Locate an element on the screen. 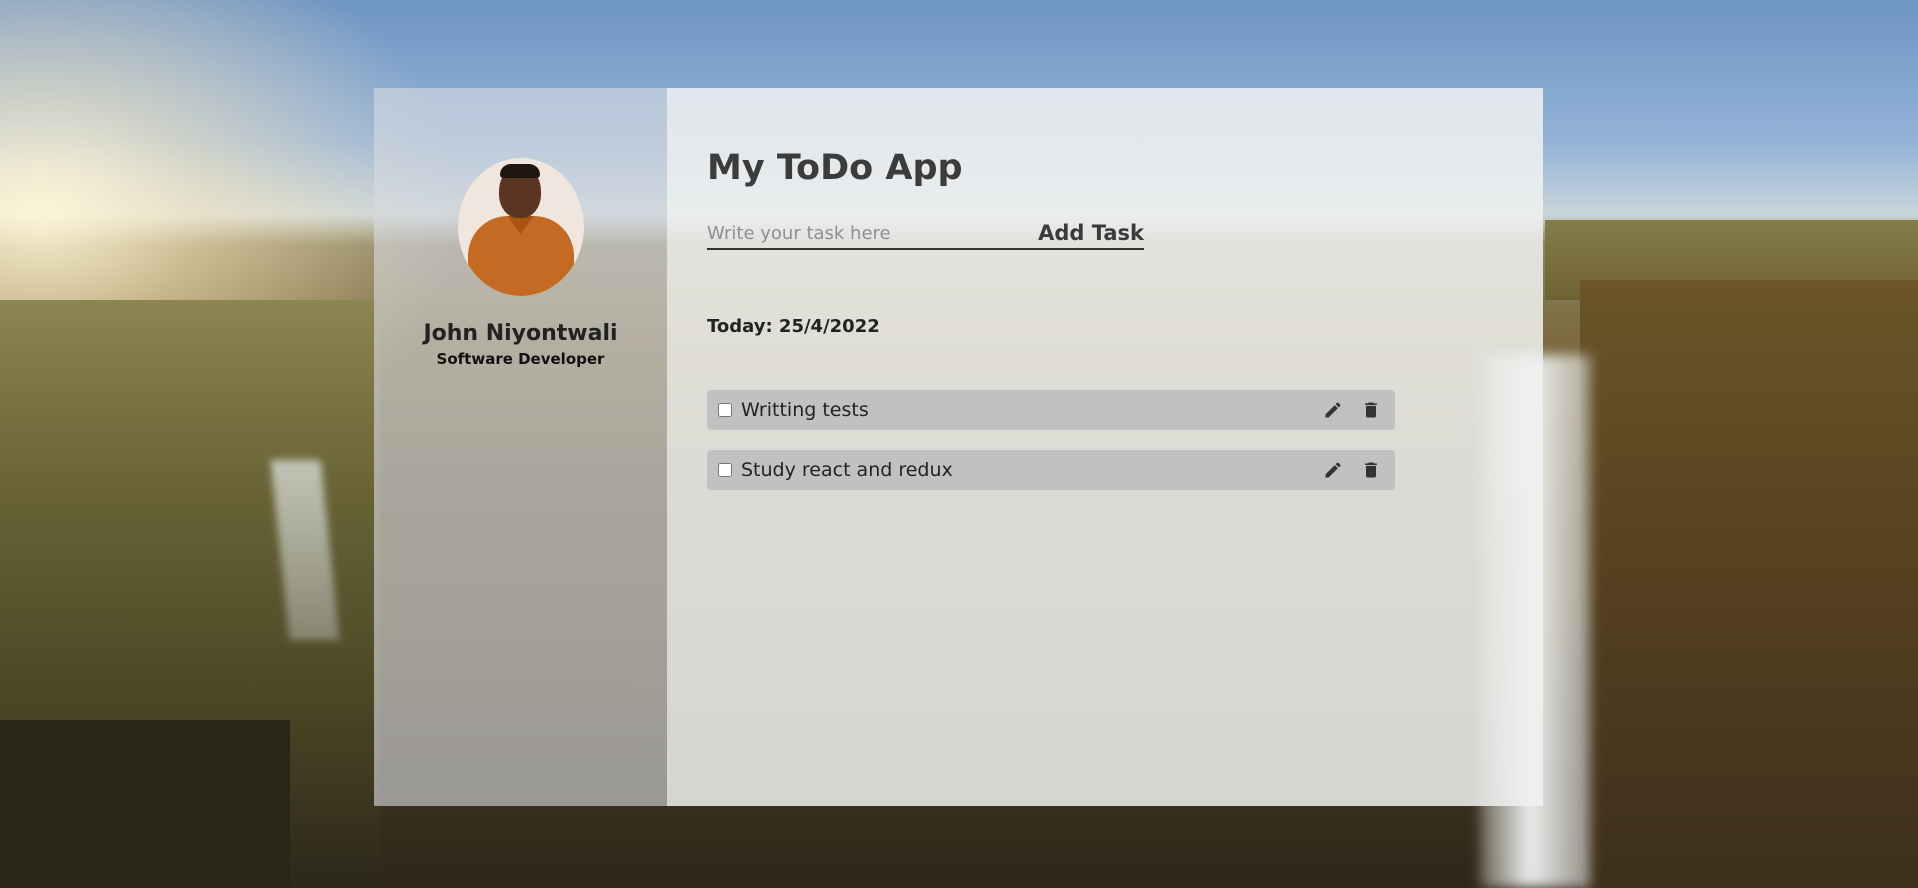 This screenshot has width=1918, height=888. page-title: My ToDo App is located at coordinates (835, 168).